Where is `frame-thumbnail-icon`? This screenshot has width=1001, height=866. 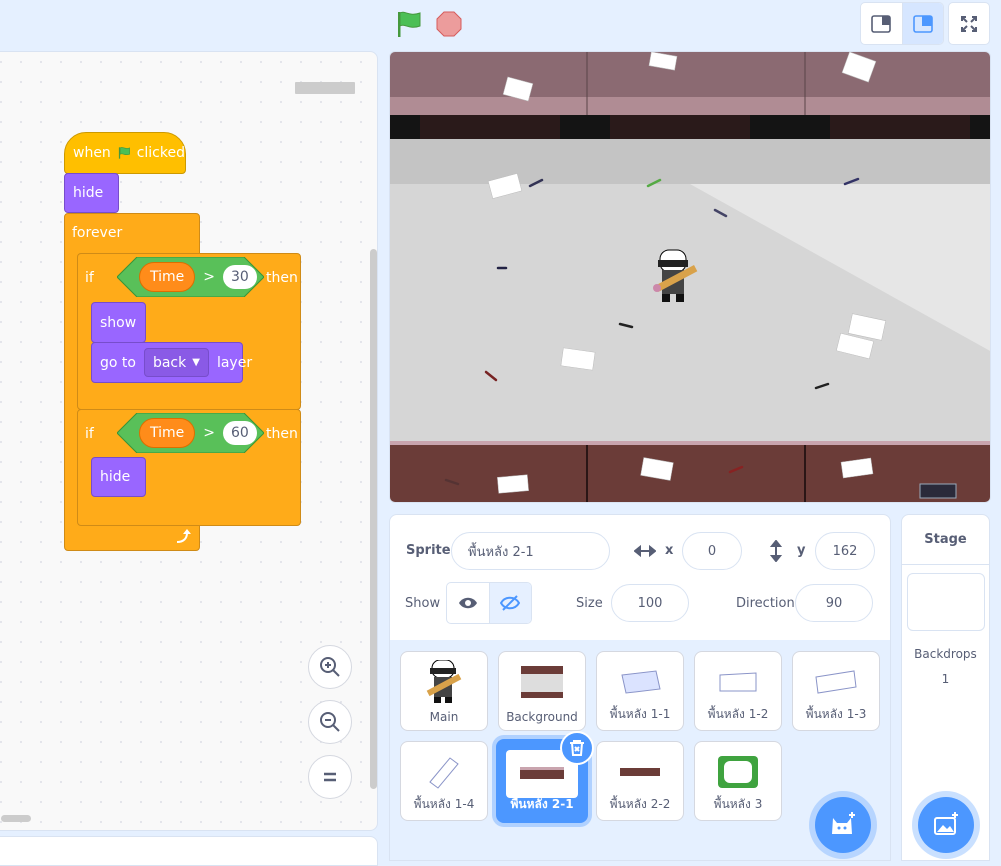
frame-thumbnail-icon is located at coordinates (738, 772).